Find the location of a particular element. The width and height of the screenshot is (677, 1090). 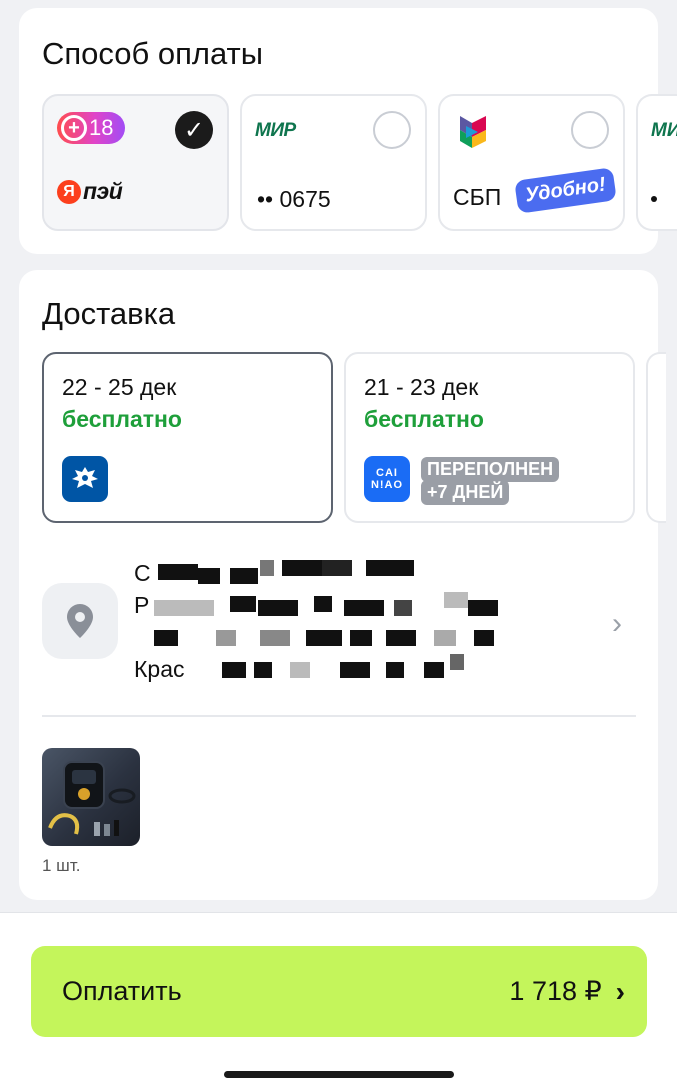

delivery-address: С Р Крас is located at coordinates (316, 622).